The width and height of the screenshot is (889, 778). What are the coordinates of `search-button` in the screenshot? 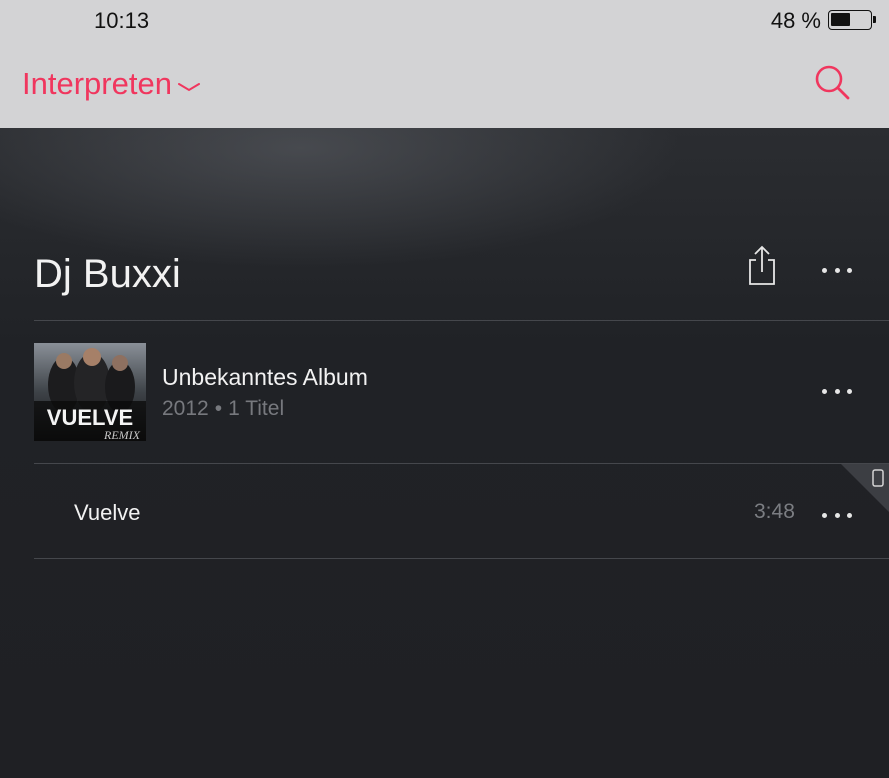 It's located at (832, 82).